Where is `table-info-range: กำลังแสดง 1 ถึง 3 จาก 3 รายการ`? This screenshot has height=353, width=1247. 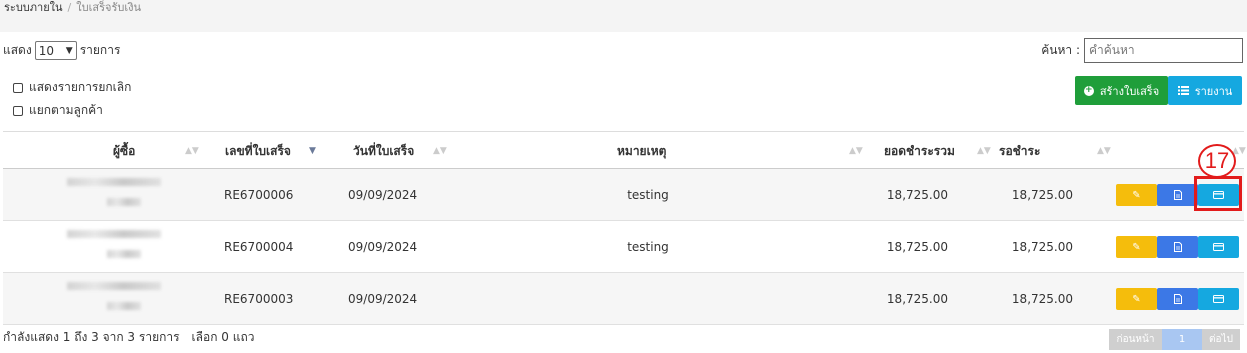
table-info-range: กำลังแสดง 1 ถึง 3 จาก 3 รายการ is located at coordinates (91, 337).